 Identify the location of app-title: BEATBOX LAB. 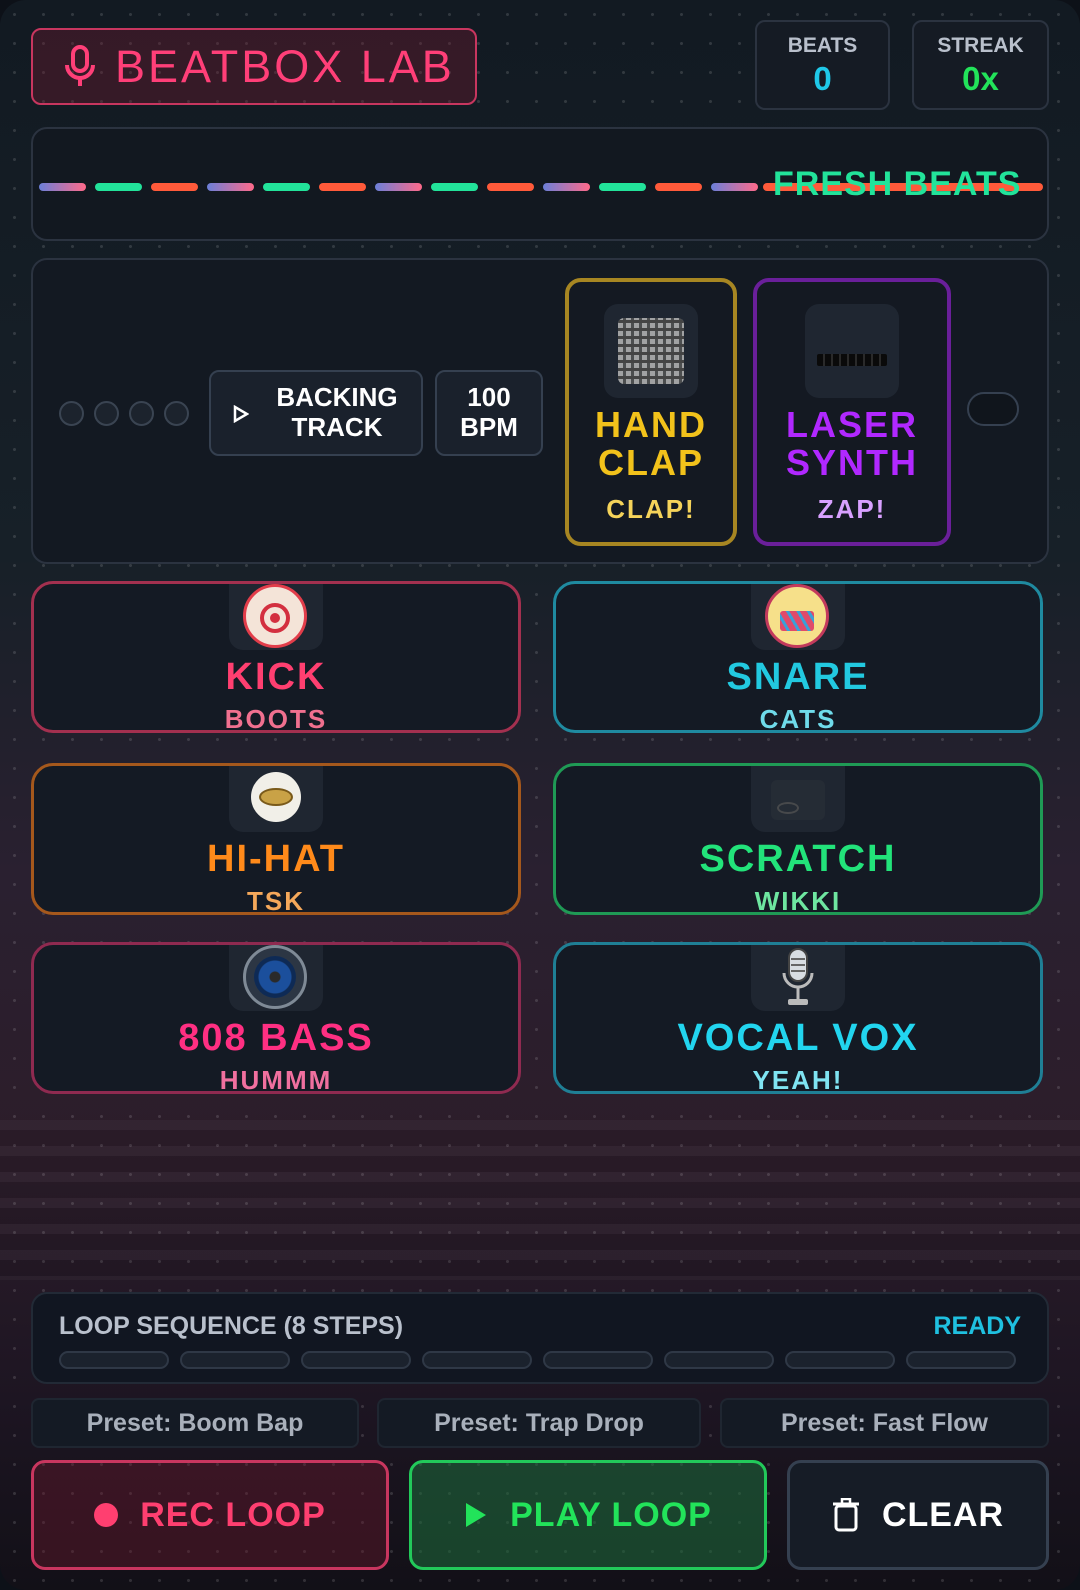
(285, 66).